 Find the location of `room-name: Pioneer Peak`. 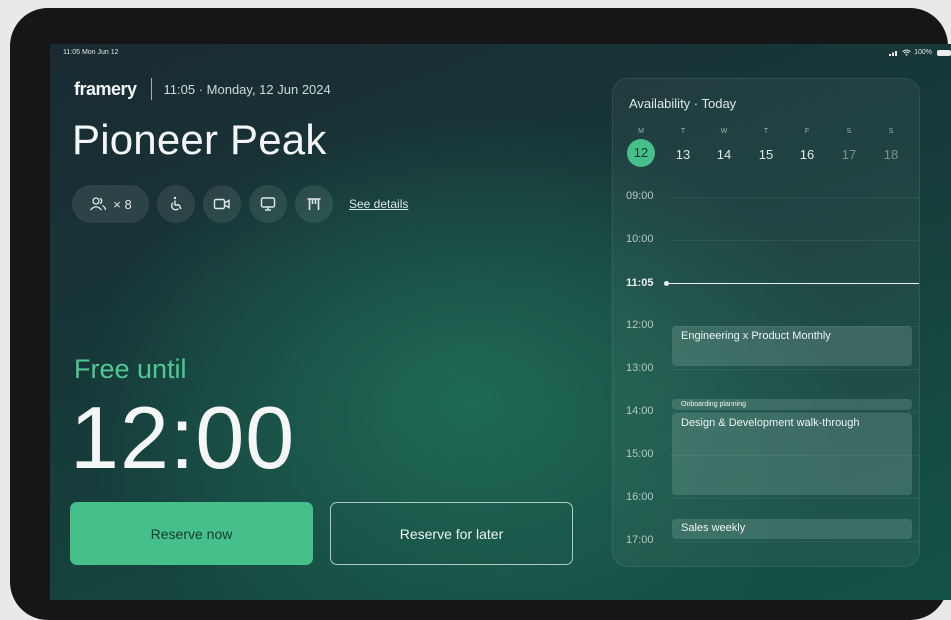

room-name: Pioneer Peak is located at coordinates (199, 139).